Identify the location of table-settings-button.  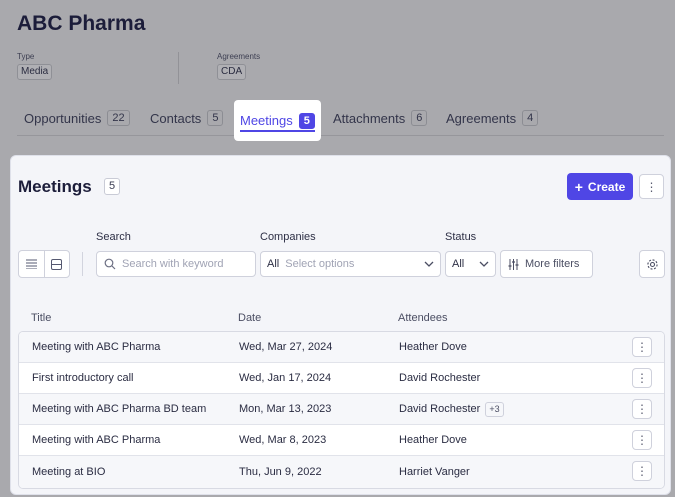
(652, 264).